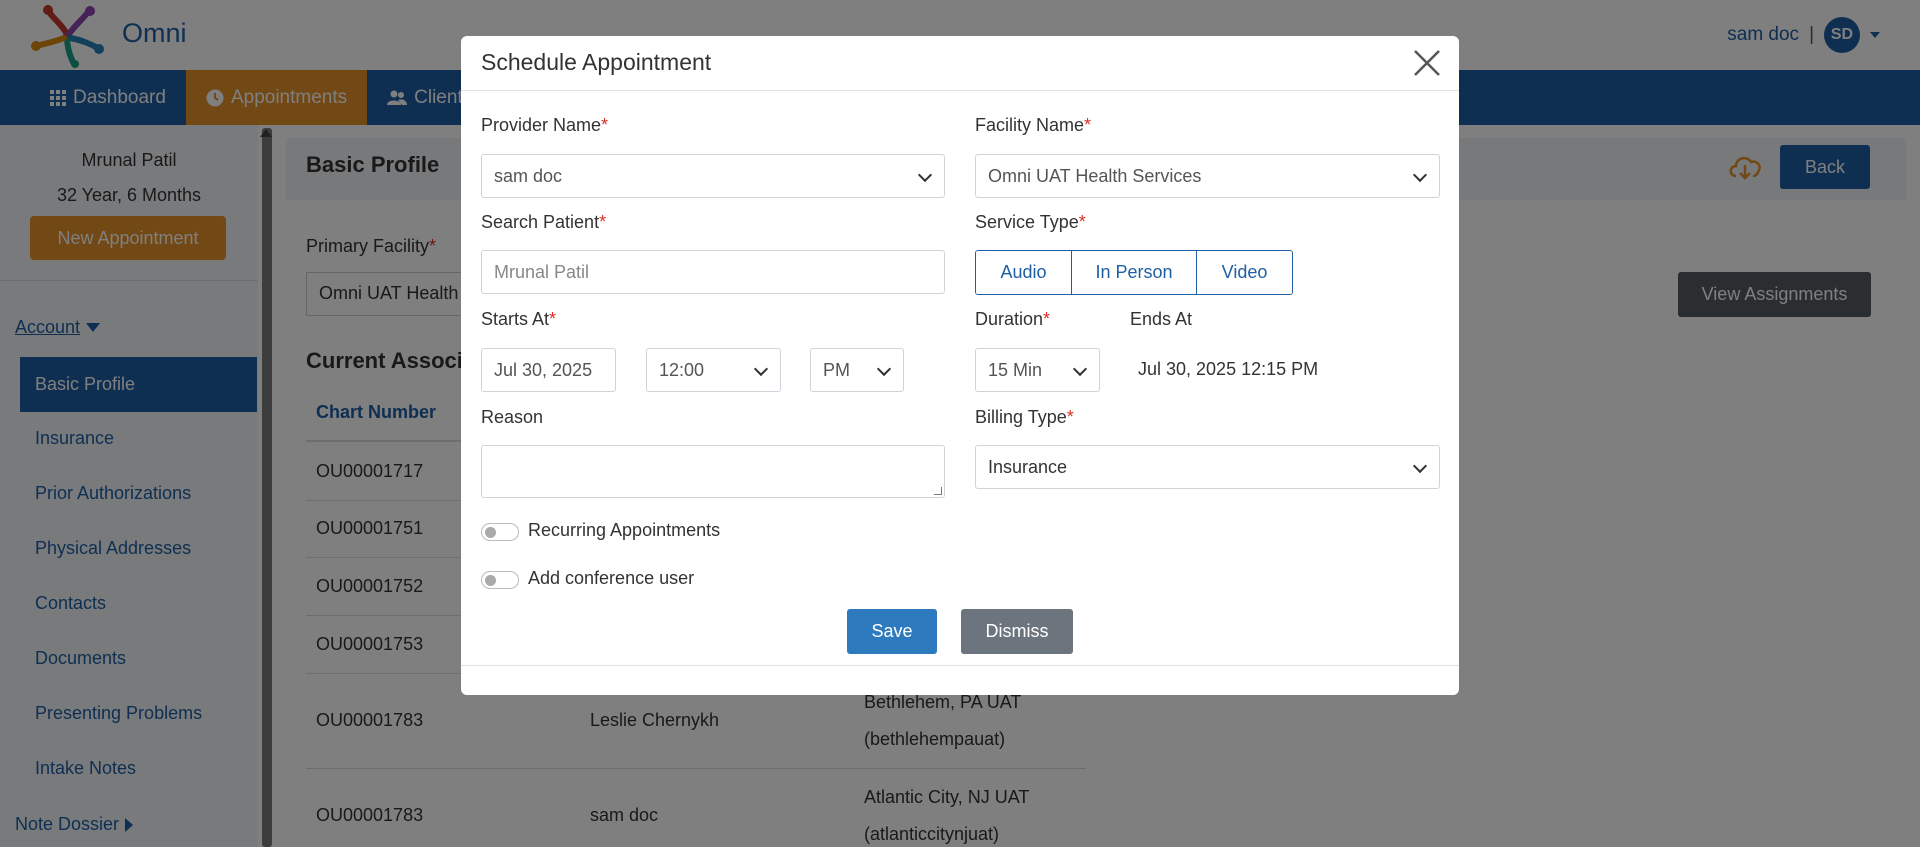 This screenshot has width=1920, height=847. I want to click on start-date-input: Jul 30, 2025, so click(548, 370).